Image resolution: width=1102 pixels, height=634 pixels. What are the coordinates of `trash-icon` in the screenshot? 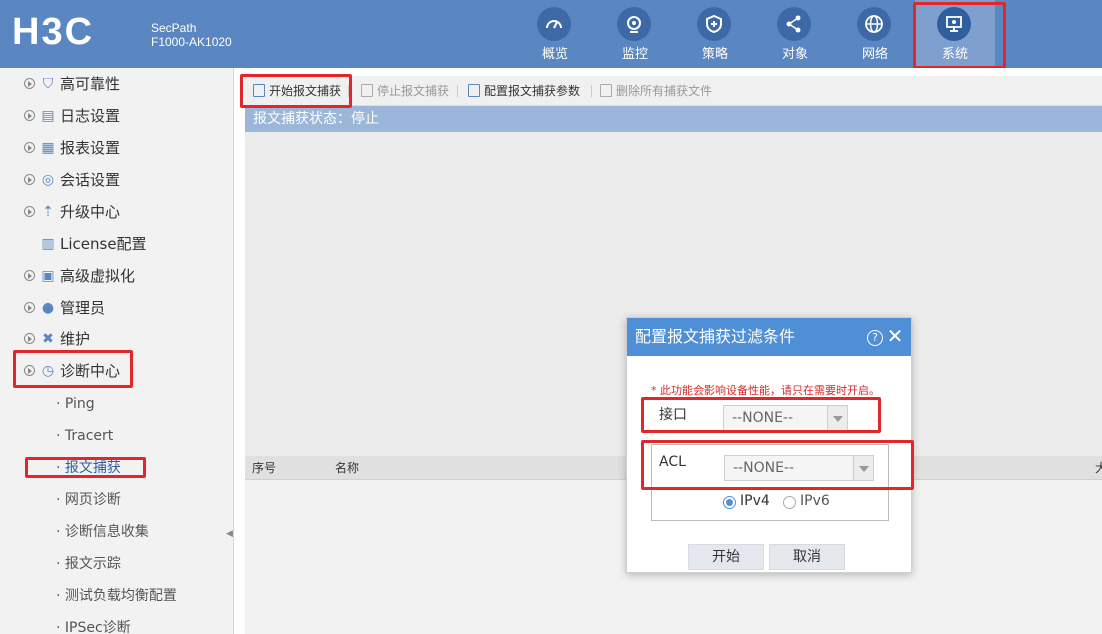 It's located at (606, 90).